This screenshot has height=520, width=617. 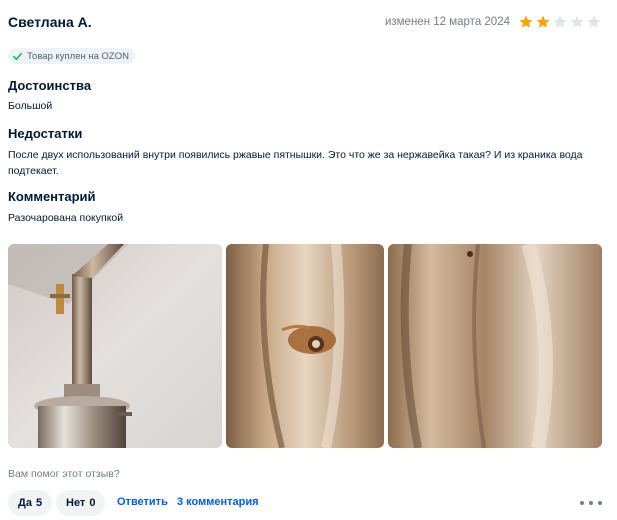 What do you see at coordinates (447, 22) in the screenshot?
I see `review-date: изменен 12 марта 2024` at bounding box center [447, 22].